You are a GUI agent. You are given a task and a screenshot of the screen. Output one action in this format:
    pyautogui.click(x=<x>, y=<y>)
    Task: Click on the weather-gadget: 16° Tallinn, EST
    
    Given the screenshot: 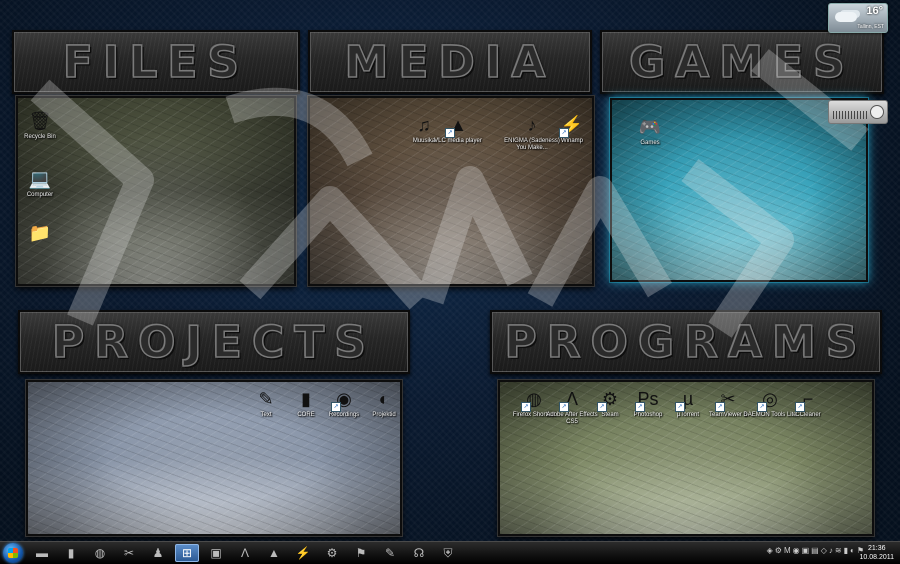 What is the action you would take?
    pyautogui.click(x=858, y=18)
    